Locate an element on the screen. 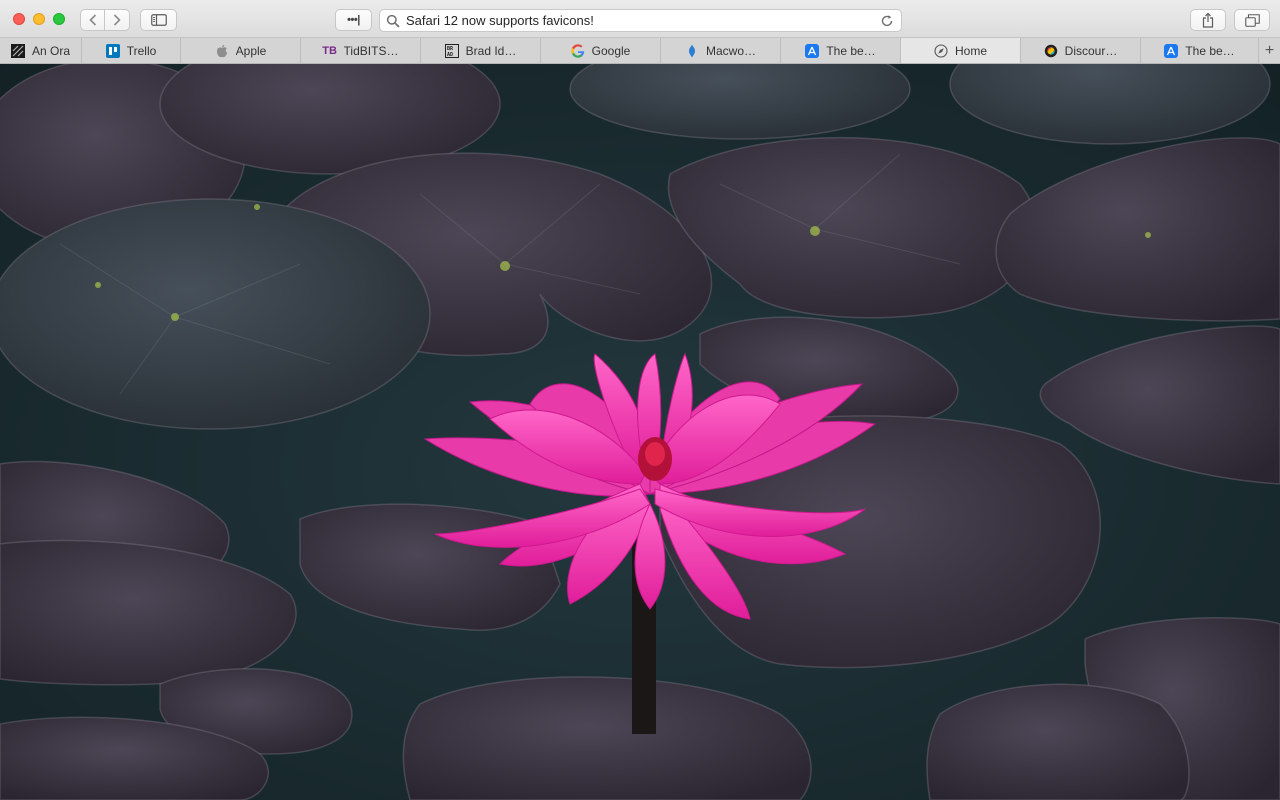 Image resolution: width=1280 pixels, height=800 pixels. lotus-stamens is located at coordinates (655, 459).